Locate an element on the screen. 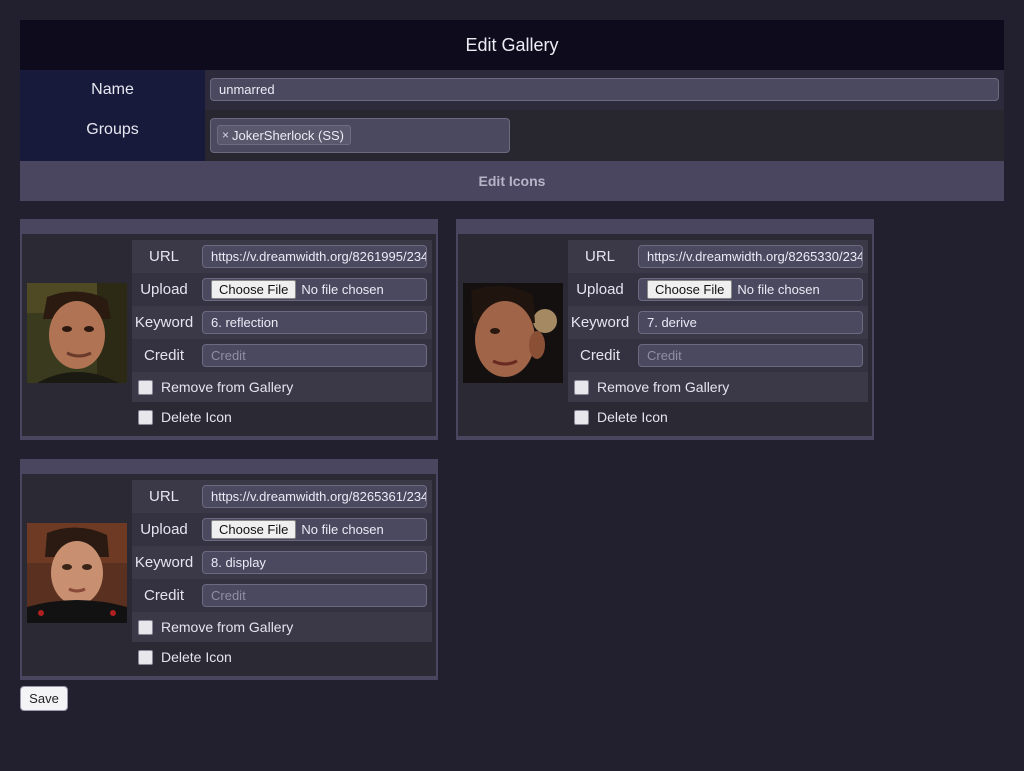 The height and width of the screenshot is (771, 1024). group-tag-label: JokerSherlock (SS) is located at coordinates (288, 135).